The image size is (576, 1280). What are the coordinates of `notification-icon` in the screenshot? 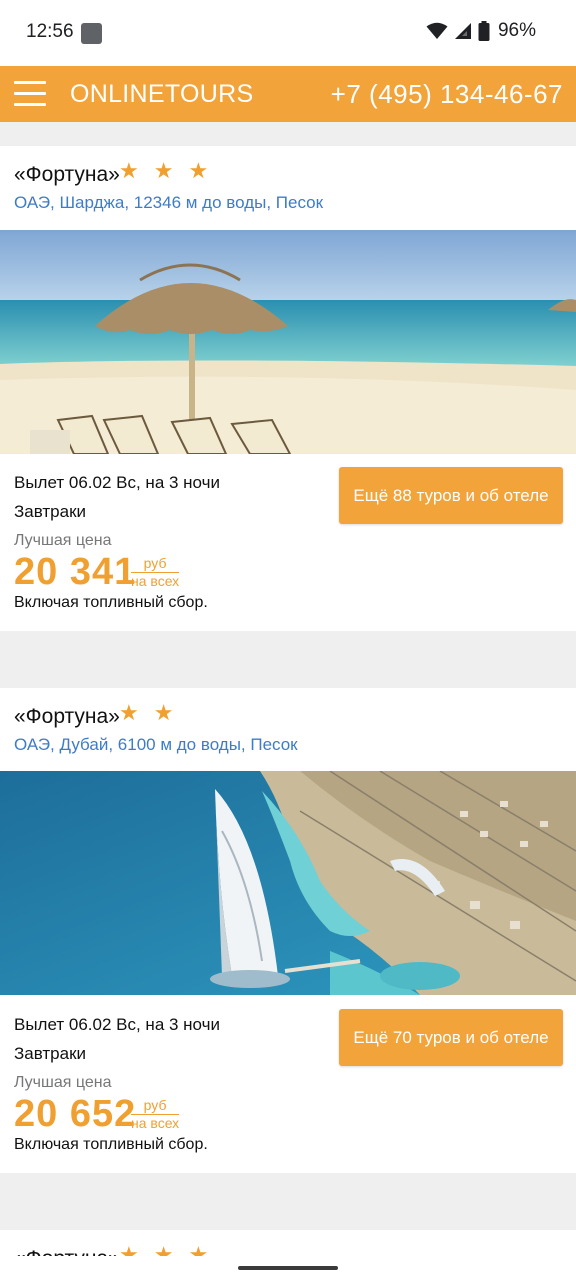 It's located at (91, 33).